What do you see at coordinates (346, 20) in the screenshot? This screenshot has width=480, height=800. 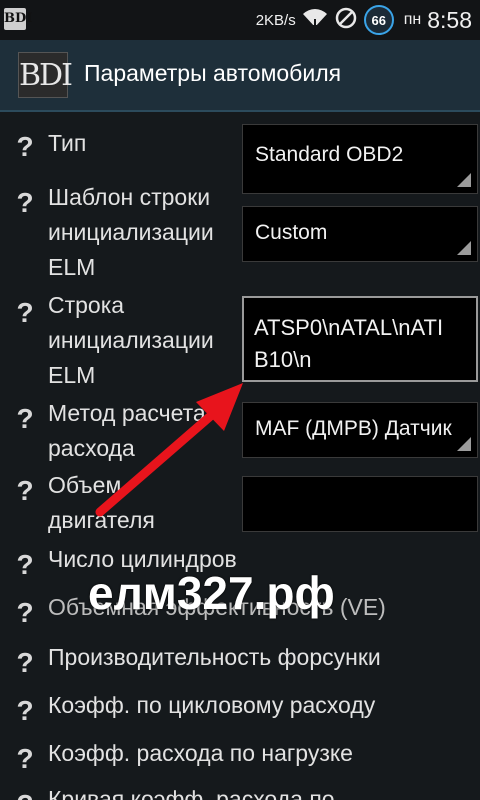 I see `no-signal-icon` at bounding box center [346, 20].